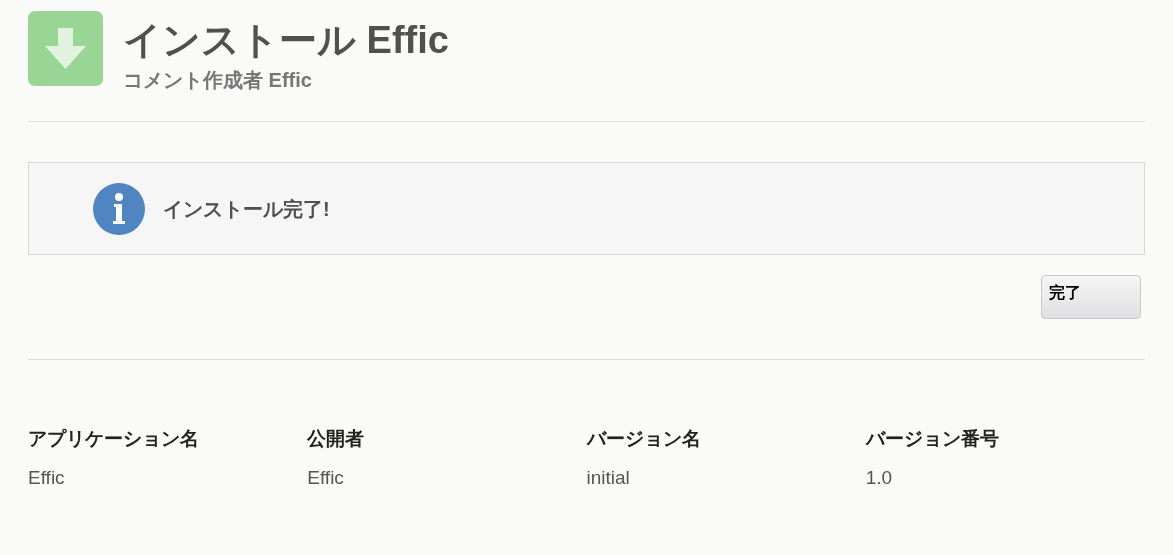 This screenshot has height=555, width=1173. What do you see at coordinates (336, 439) in the screenshot?
I see `detail-label: 公開者` at bounding box center [336, 439].